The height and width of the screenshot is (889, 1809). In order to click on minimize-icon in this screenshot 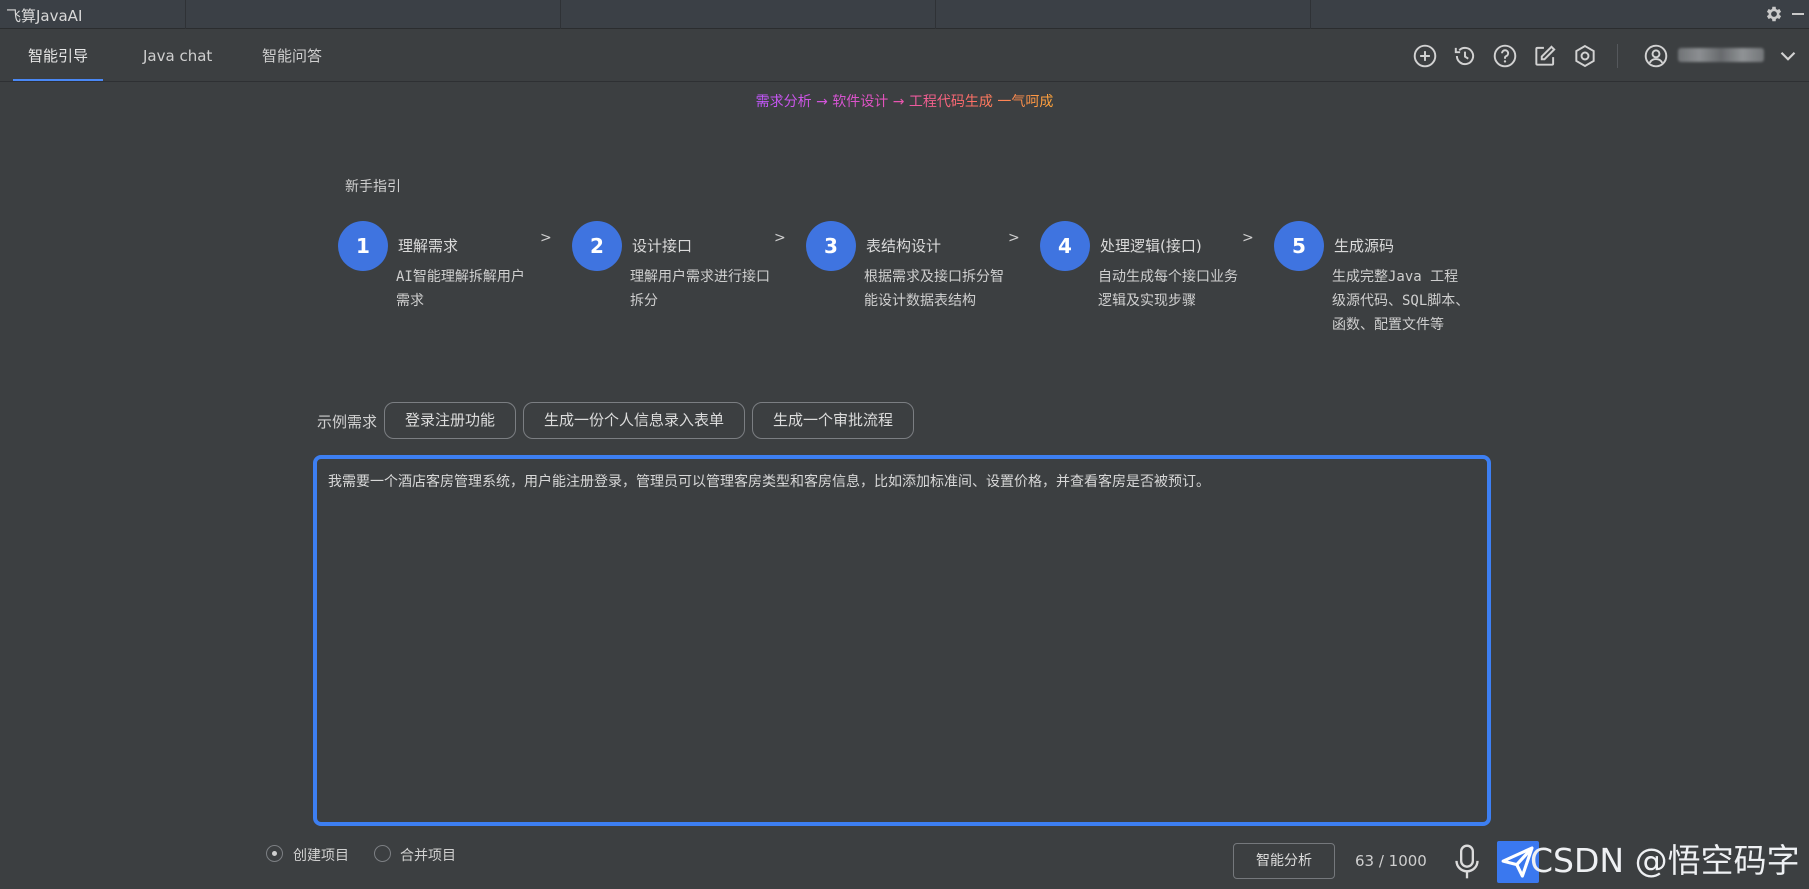, I will do `click(1798, 14)`.